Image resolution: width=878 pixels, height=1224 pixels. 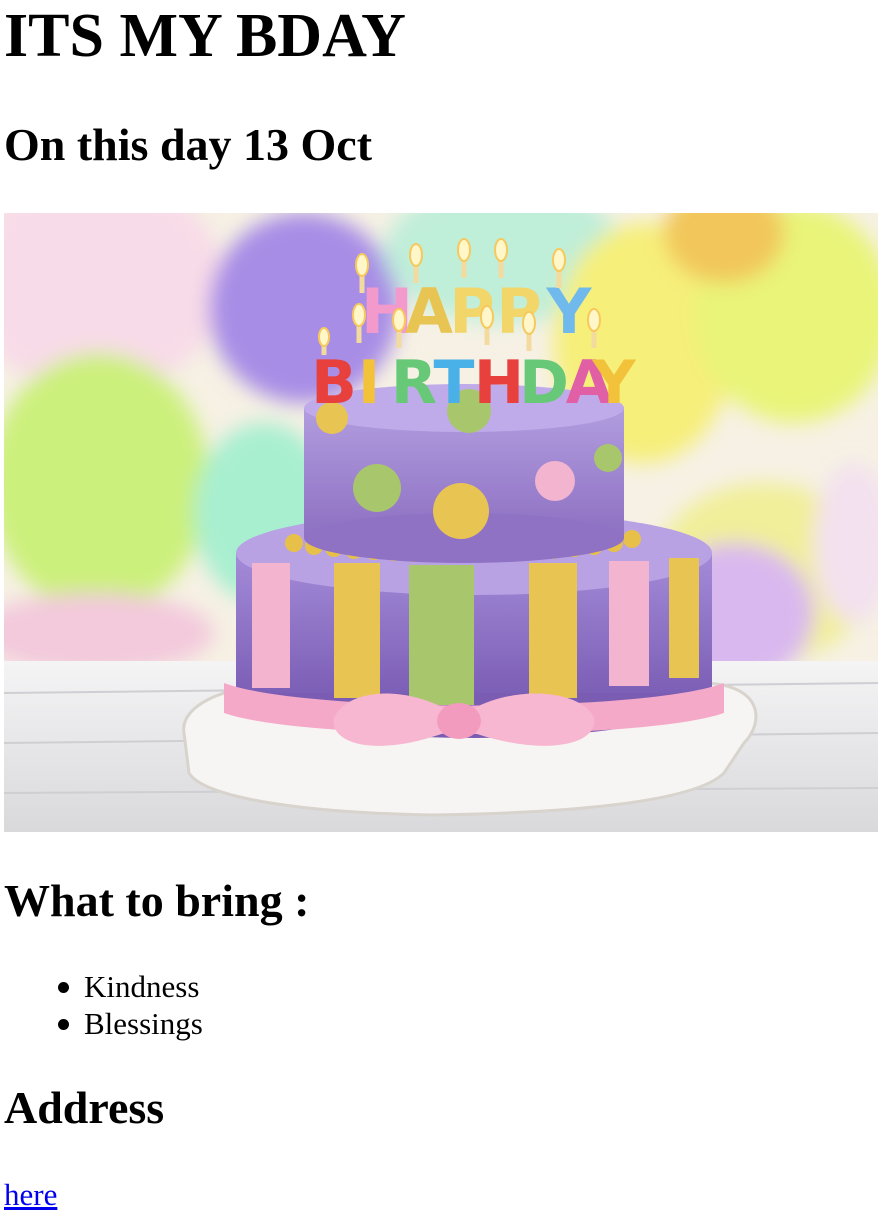 I want to click on svg-text: D, so click(x=544, y=383).